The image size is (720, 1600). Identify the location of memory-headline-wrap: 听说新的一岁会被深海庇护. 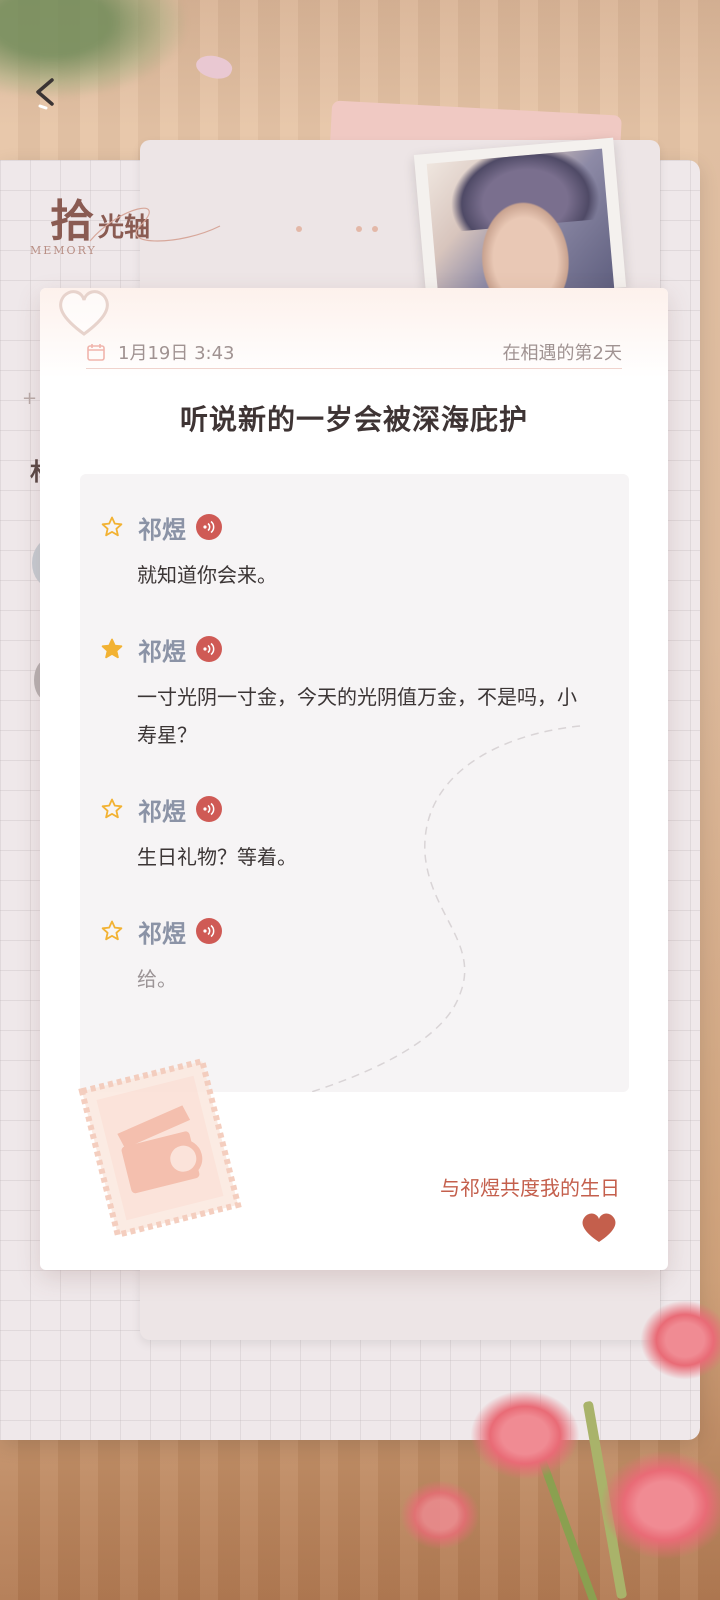
(354, 418).